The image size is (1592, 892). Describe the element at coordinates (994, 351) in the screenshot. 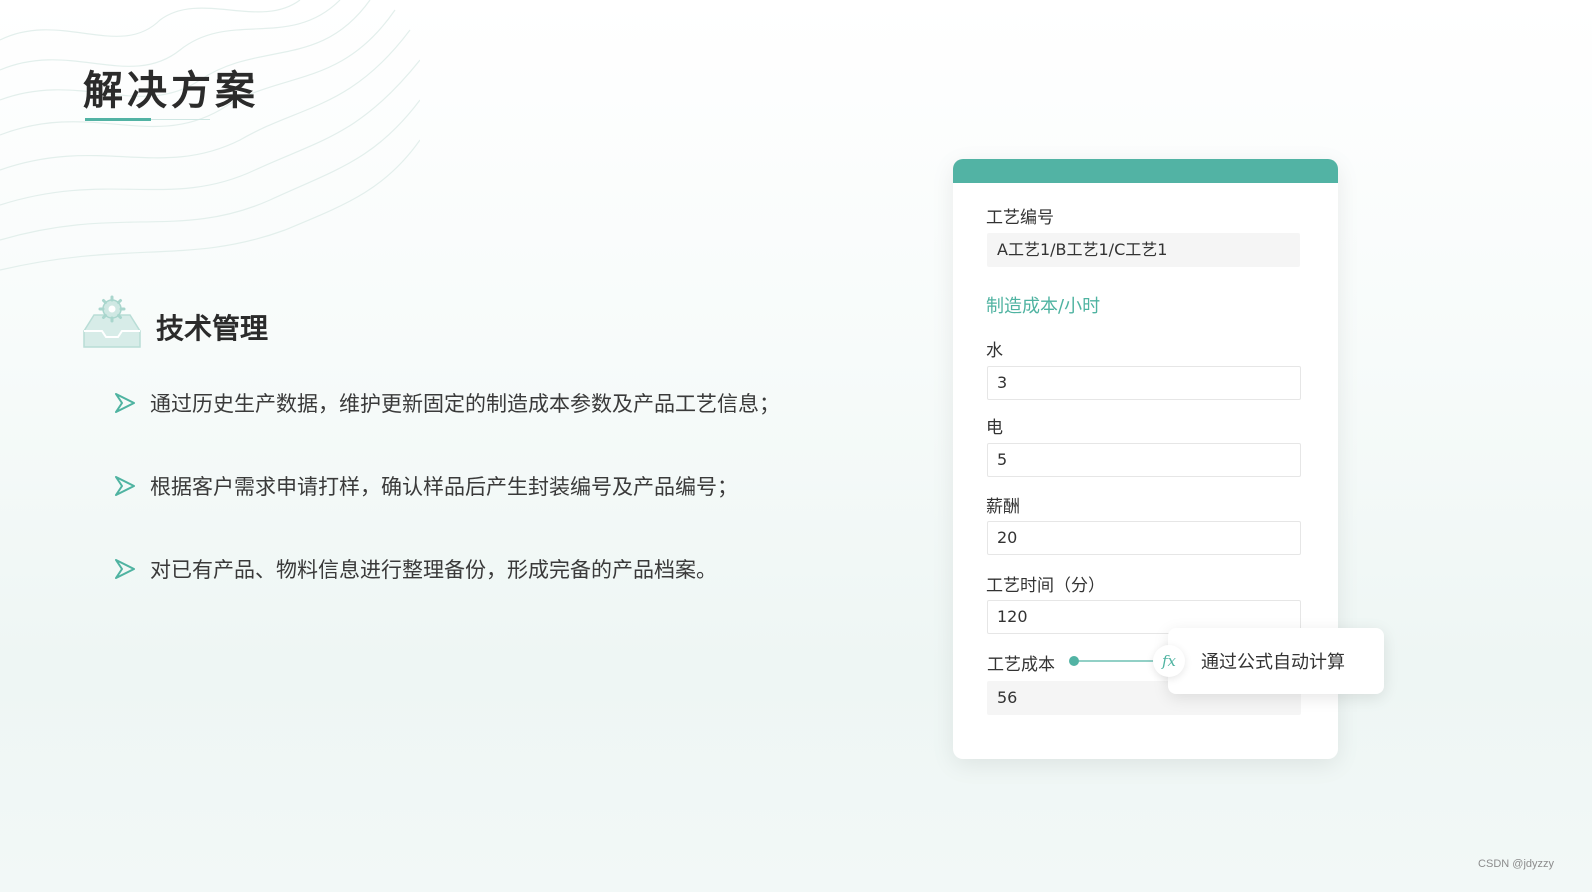

I see `water-label: 水` at that location.